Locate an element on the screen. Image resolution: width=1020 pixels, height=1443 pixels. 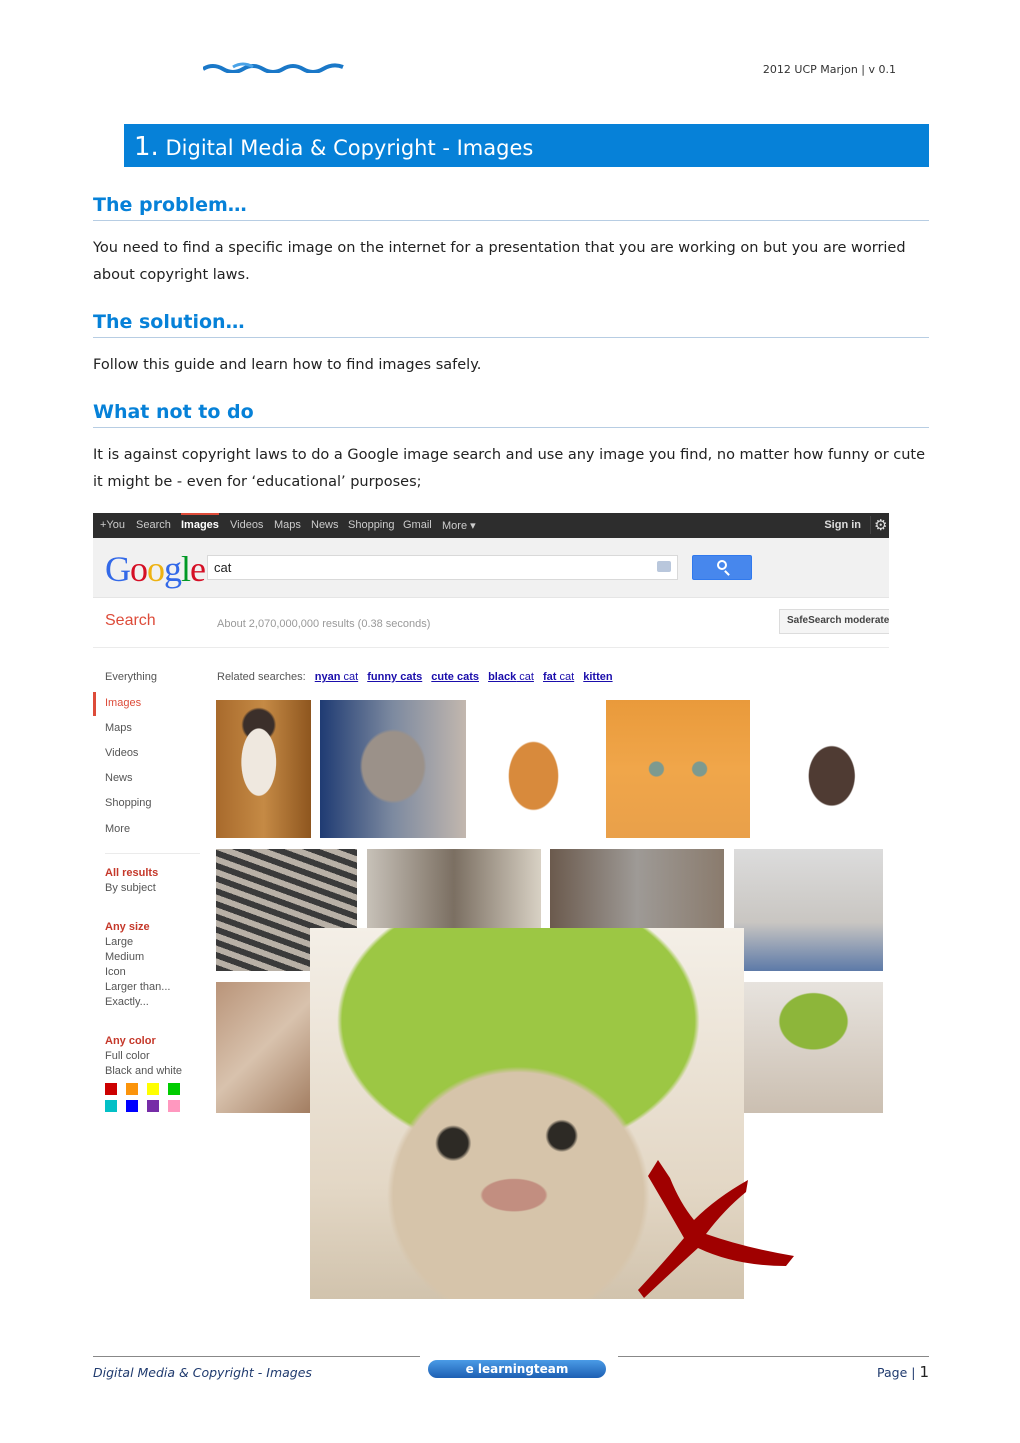
gear-icon: ⚙ is located at coordinates (879, 525).